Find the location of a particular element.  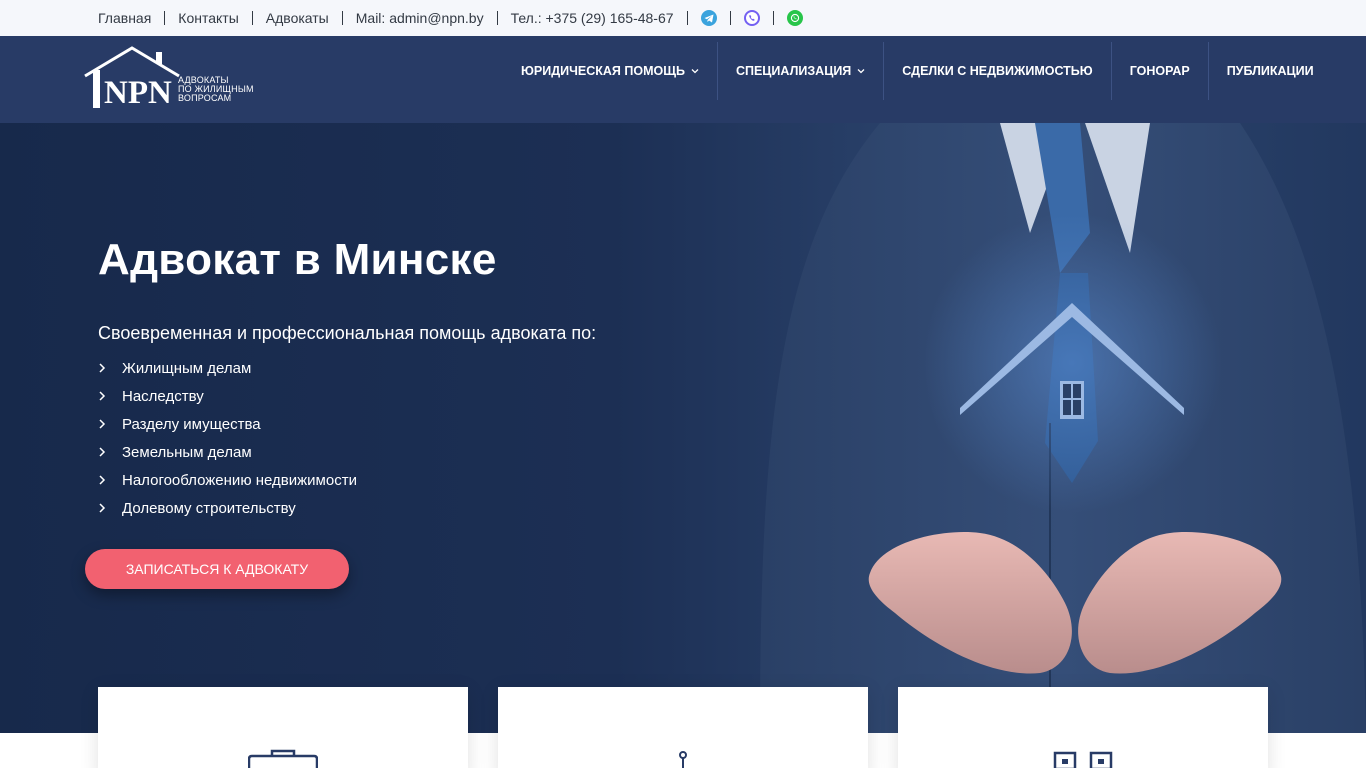

nav-item-fee: ГОНОРАР is located at coordinates (1159, 71).